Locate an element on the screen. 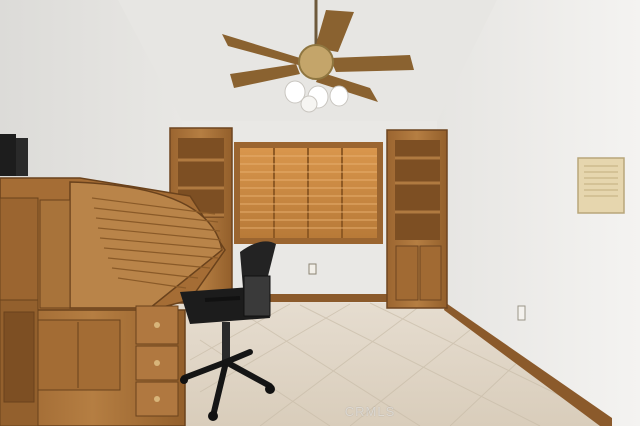 The height and width of the screenshot is (426, 640). wall-outlet is located at coordinates (521, 313).